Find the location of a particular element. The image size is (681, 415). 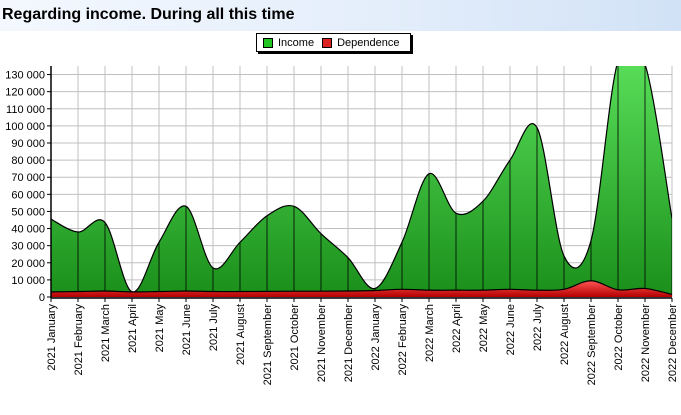

x-tick-label: 2021 July is located at coordinates (214, 328).